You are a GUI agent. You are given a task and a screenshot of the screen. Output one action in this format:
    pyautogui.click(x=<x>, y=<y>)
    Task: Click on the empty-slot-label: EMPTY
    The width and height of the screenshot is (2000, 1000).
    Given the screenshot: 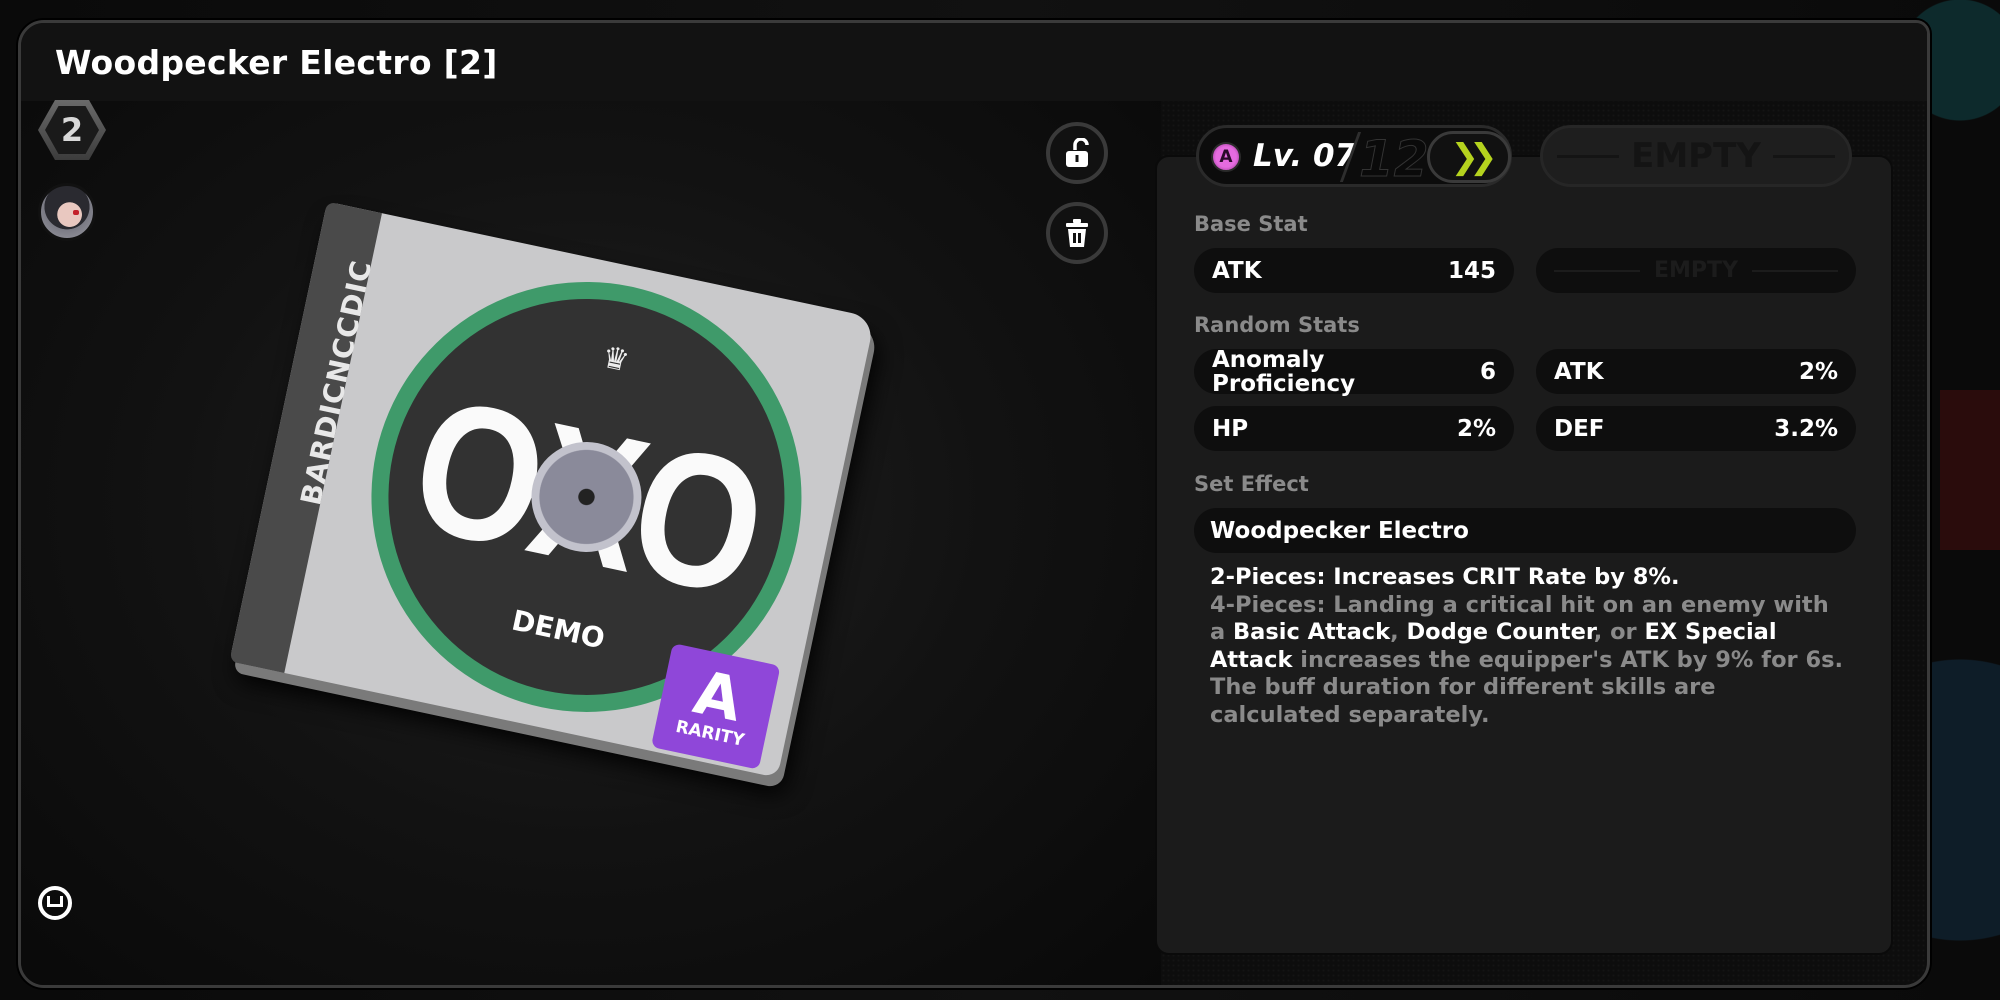 What is the action you would take?
    pyautogui.click(x=1696, y=156)
    